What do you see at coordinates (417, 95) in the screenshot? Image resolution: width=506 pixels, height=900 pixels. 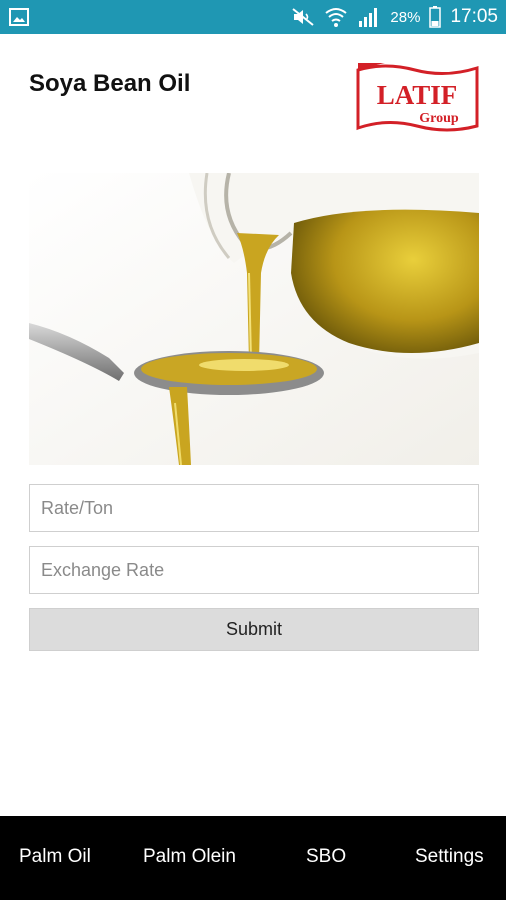 I see `logo-brand-text: LATIF` at bounding box center [417, 95].